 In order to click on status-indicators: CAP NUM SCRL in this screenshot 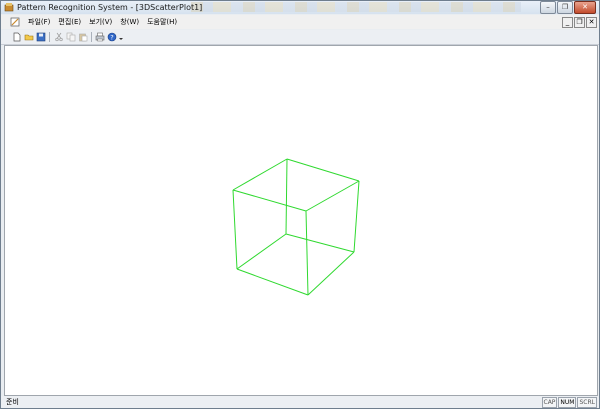, I will do `click(569, 402)`.